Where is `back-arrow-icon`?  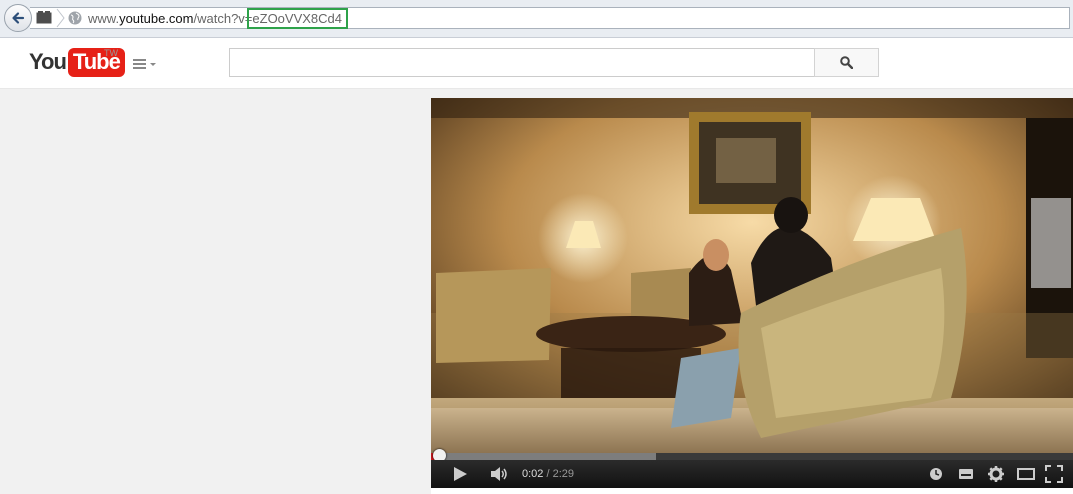 back-arrow-icon is located at coordinates (18, 18).